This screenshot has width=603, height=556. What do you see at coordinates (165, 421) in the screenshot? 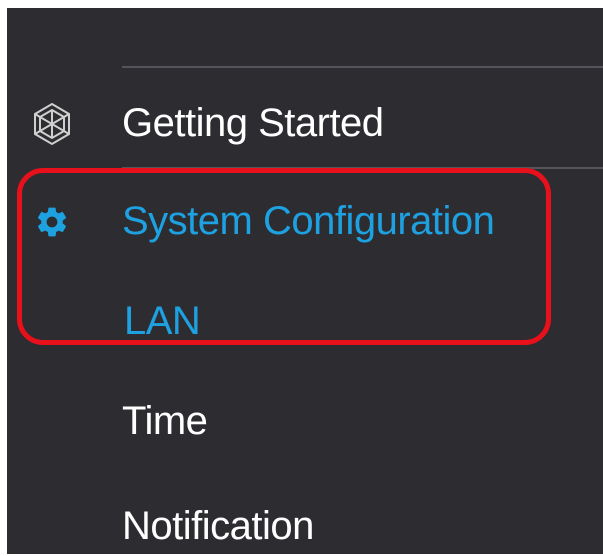
I see `sidebar-item-label: Time` at bounding box center [165, 421].